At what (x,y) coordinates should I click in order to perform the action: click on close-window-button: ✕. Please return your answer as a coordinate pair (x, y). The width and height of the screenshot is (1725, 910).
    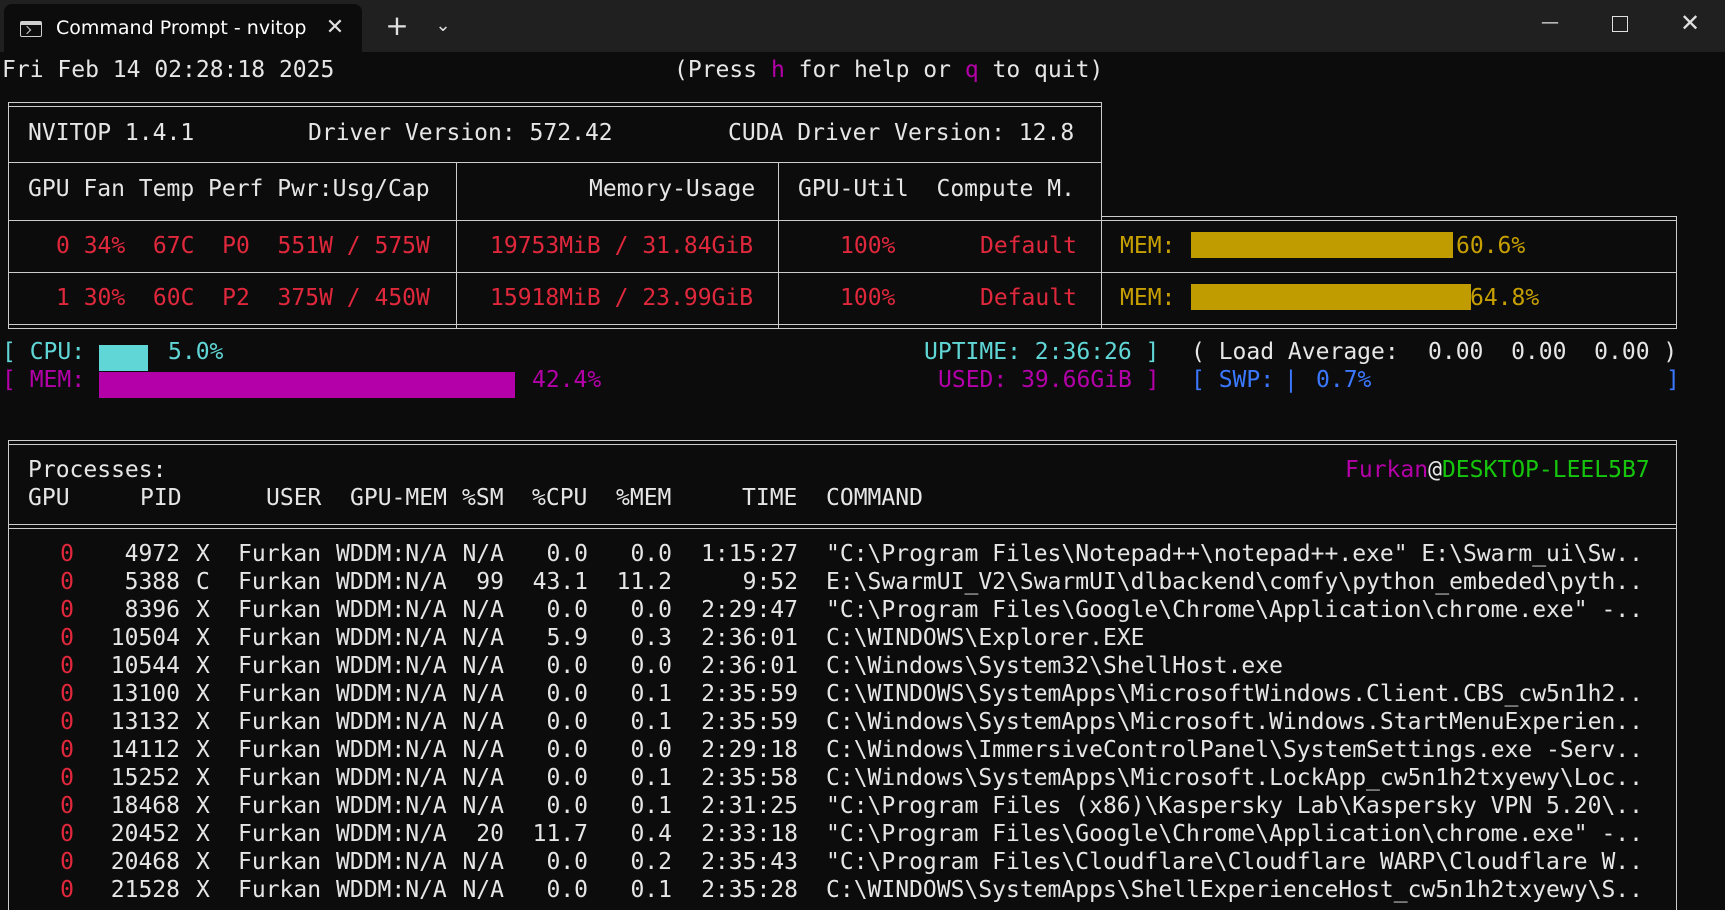
    Looking at the image, I should click on (1690, 23).